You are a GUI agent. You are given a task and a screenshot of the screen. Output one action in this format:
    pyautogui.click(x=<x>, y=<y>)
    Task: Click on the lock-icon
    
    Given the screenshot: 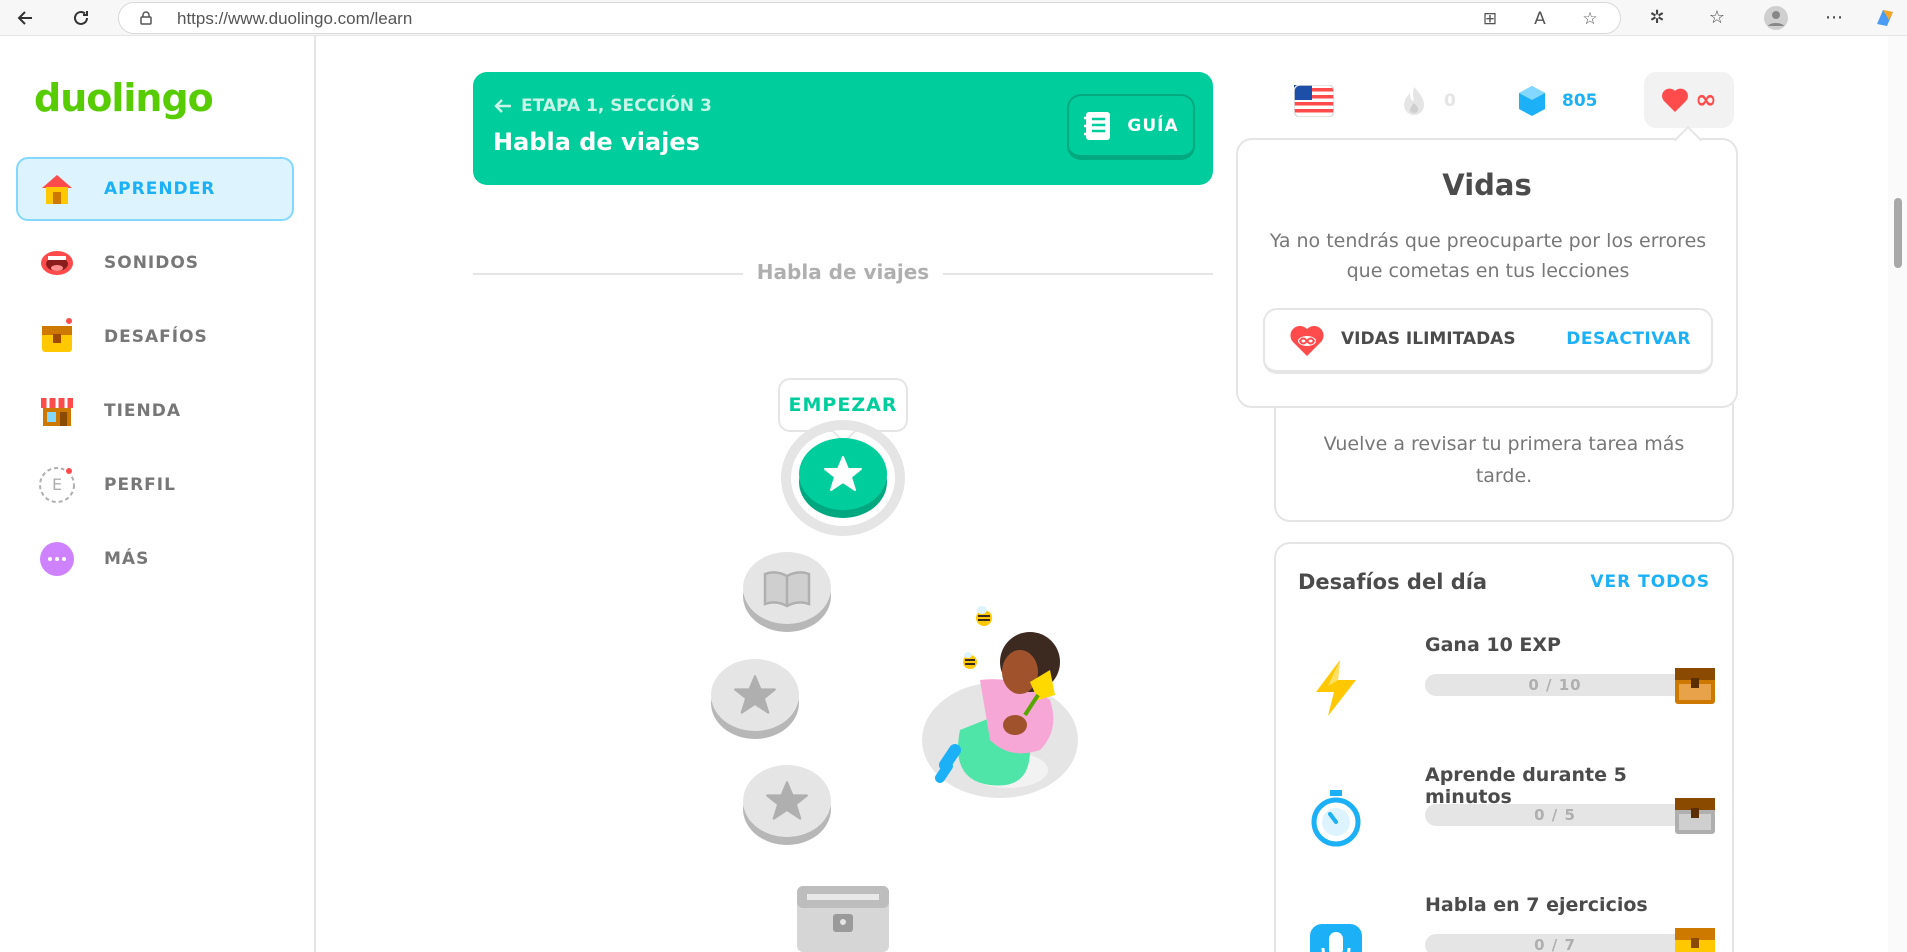 What is the action you would take?
    pyautogui.click(x=146, y=18)
    